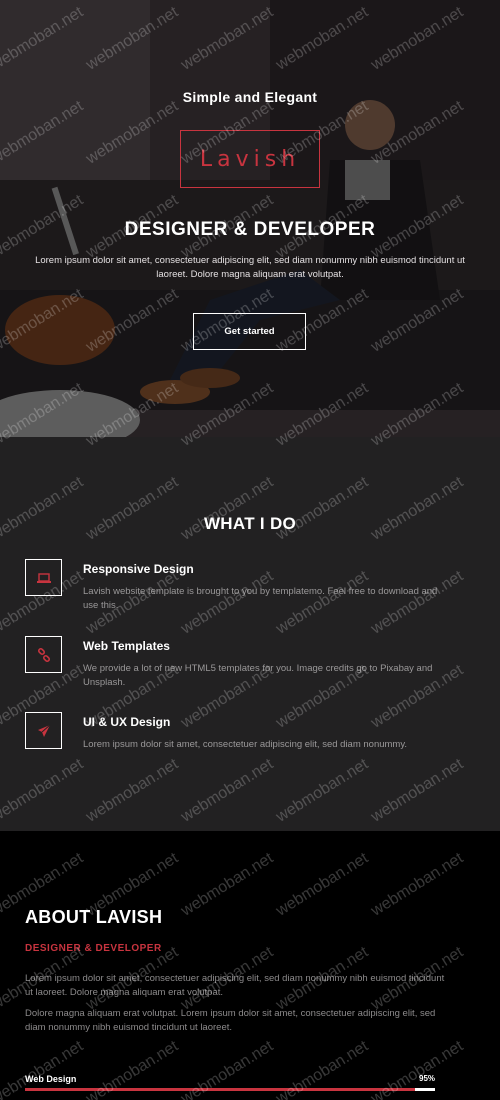 Image resolution: width=500 pixels, height=1100 pixels. I want to click on skill-percent: 95%, so click(427, 1078).